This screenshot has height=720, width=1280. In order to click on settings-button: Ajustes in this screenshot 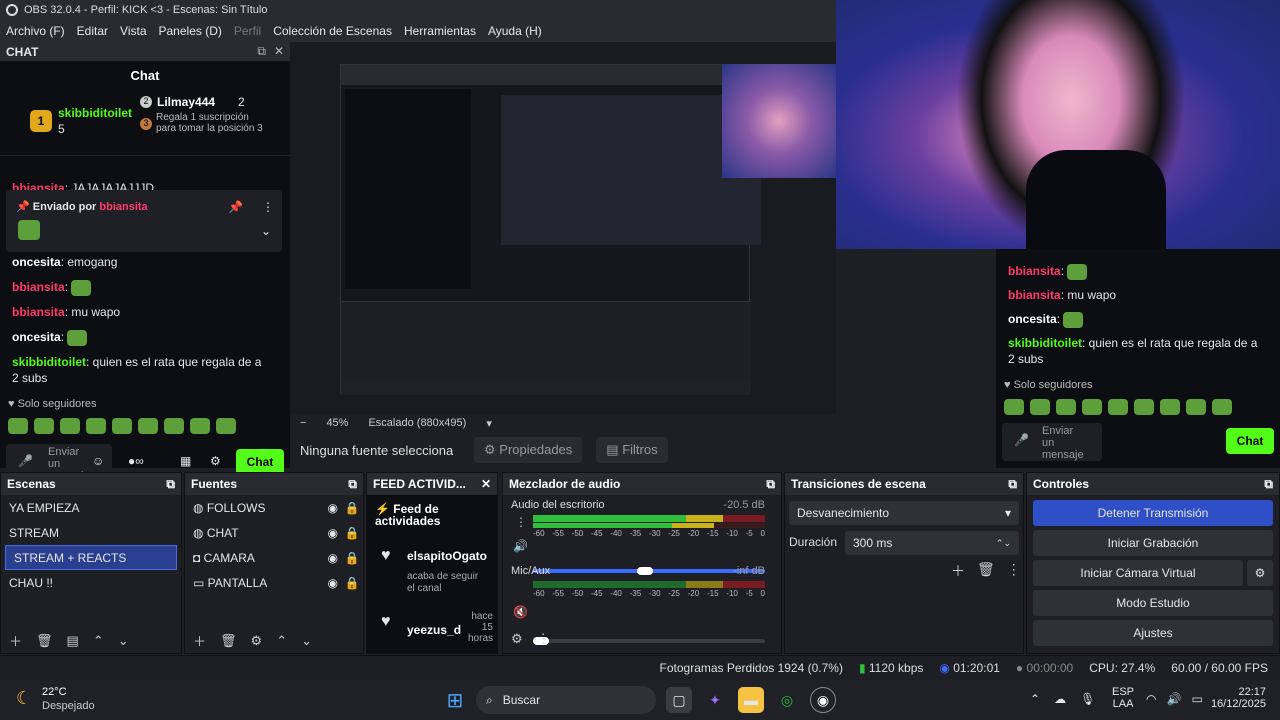, I will do `click(1153, 633)`.